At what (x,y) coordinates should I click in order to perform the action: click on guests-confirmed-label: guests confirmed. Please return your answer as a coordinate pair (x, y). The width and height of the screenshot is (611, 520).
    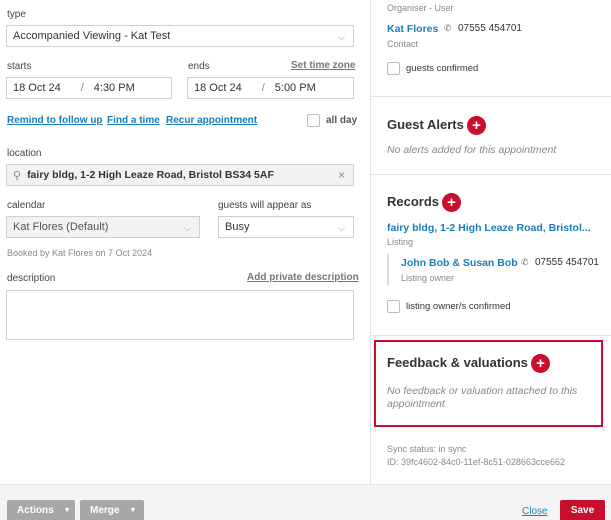
    Looking at the image, I should click on (442, 68).